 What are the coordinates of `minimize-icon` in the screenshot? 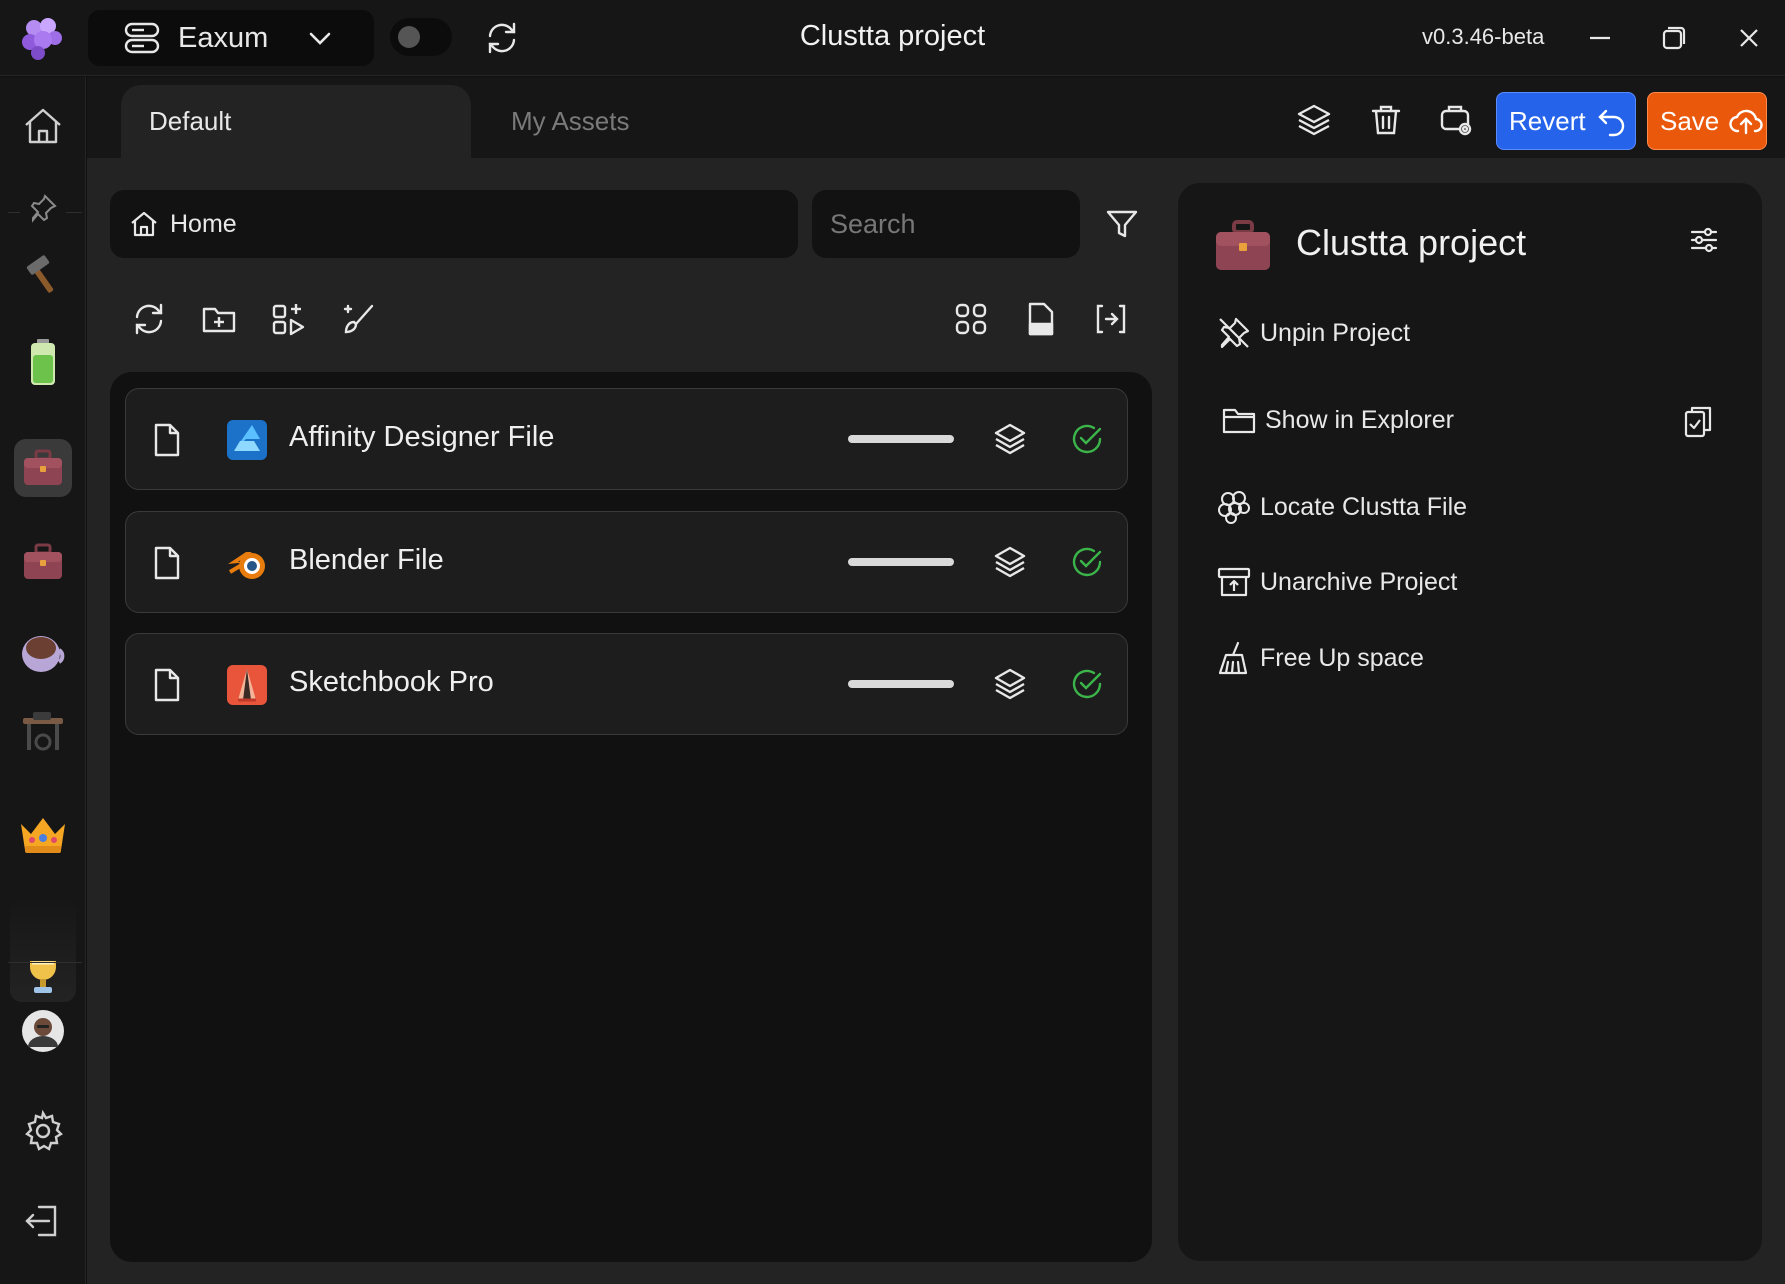 It's located at (1600, 38).